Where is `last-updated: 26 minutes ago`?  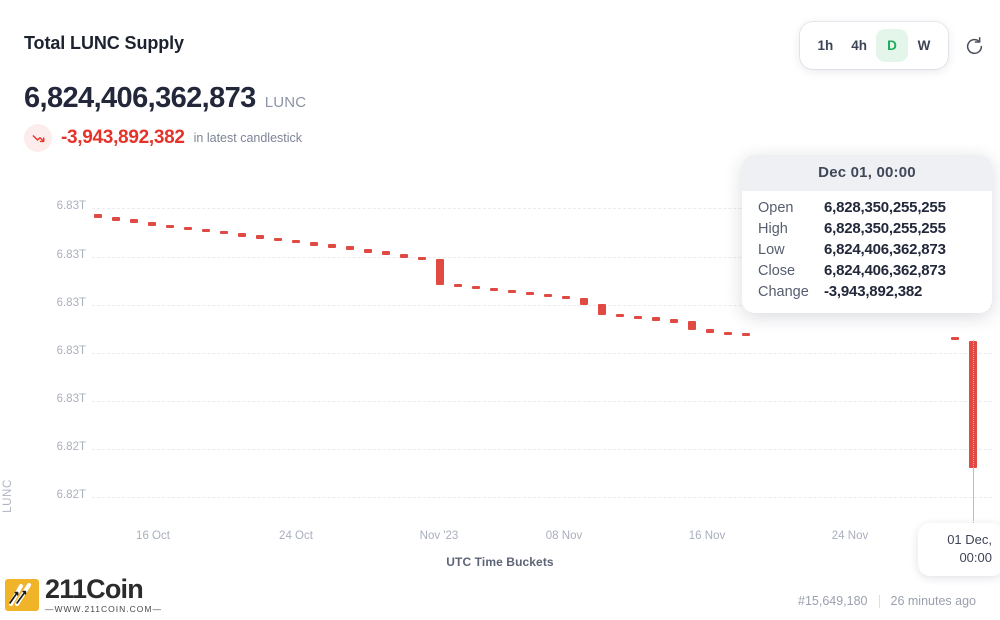 last-updated: 26 minutes ago is located at coordinates (933, 601).